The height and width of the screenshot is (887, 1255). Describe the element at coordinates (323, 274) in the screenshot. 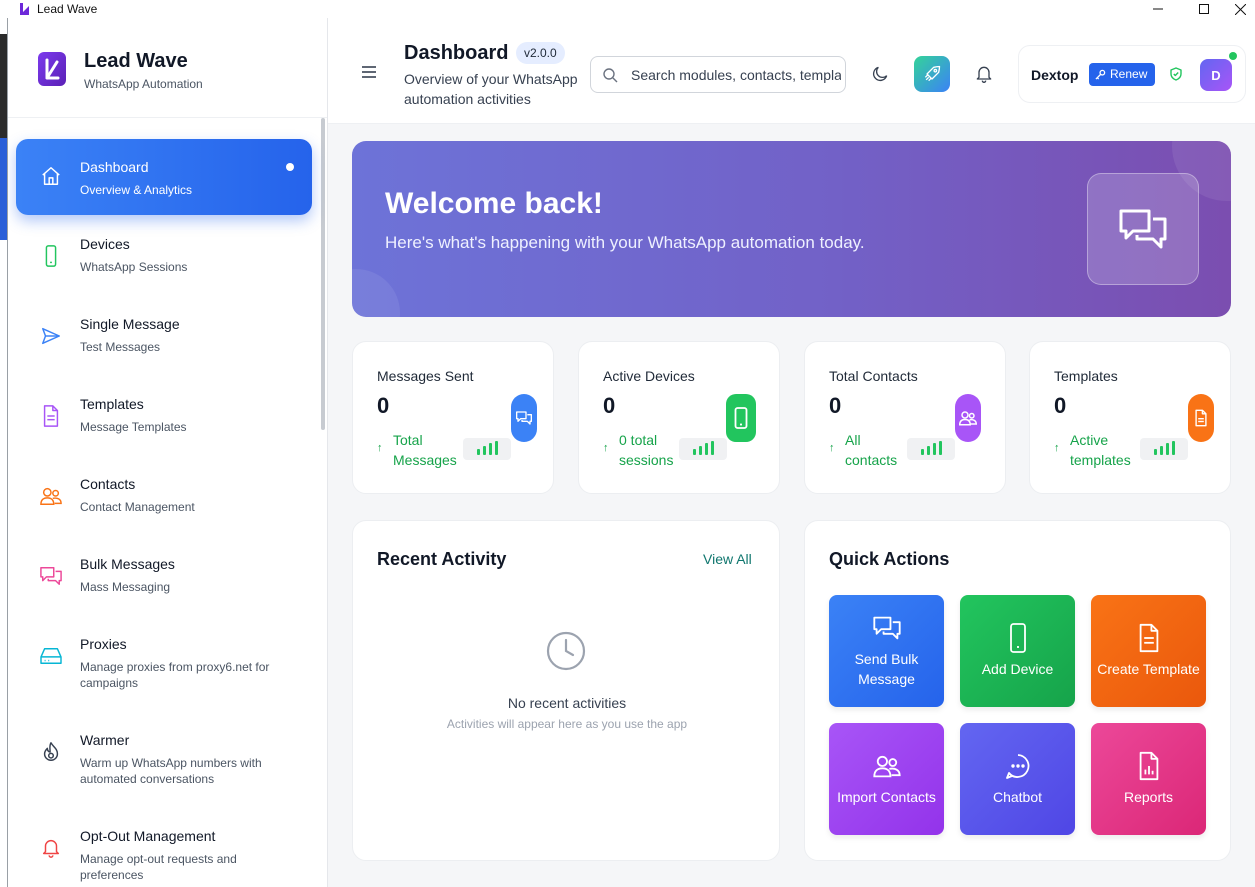

I see `sidebar-scrollbar` at that location.